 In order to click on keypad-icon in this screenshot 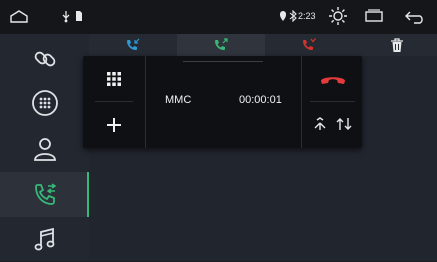, I will do `click(114, 79)`.